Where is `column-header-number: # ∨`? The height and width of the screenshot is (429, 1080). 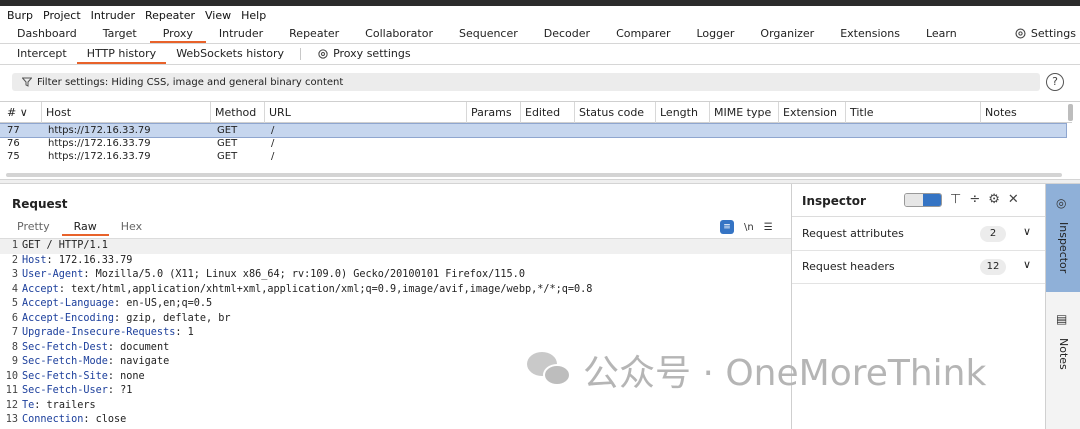 column-header-number: # ∨ is located at coordinates (20, 112).